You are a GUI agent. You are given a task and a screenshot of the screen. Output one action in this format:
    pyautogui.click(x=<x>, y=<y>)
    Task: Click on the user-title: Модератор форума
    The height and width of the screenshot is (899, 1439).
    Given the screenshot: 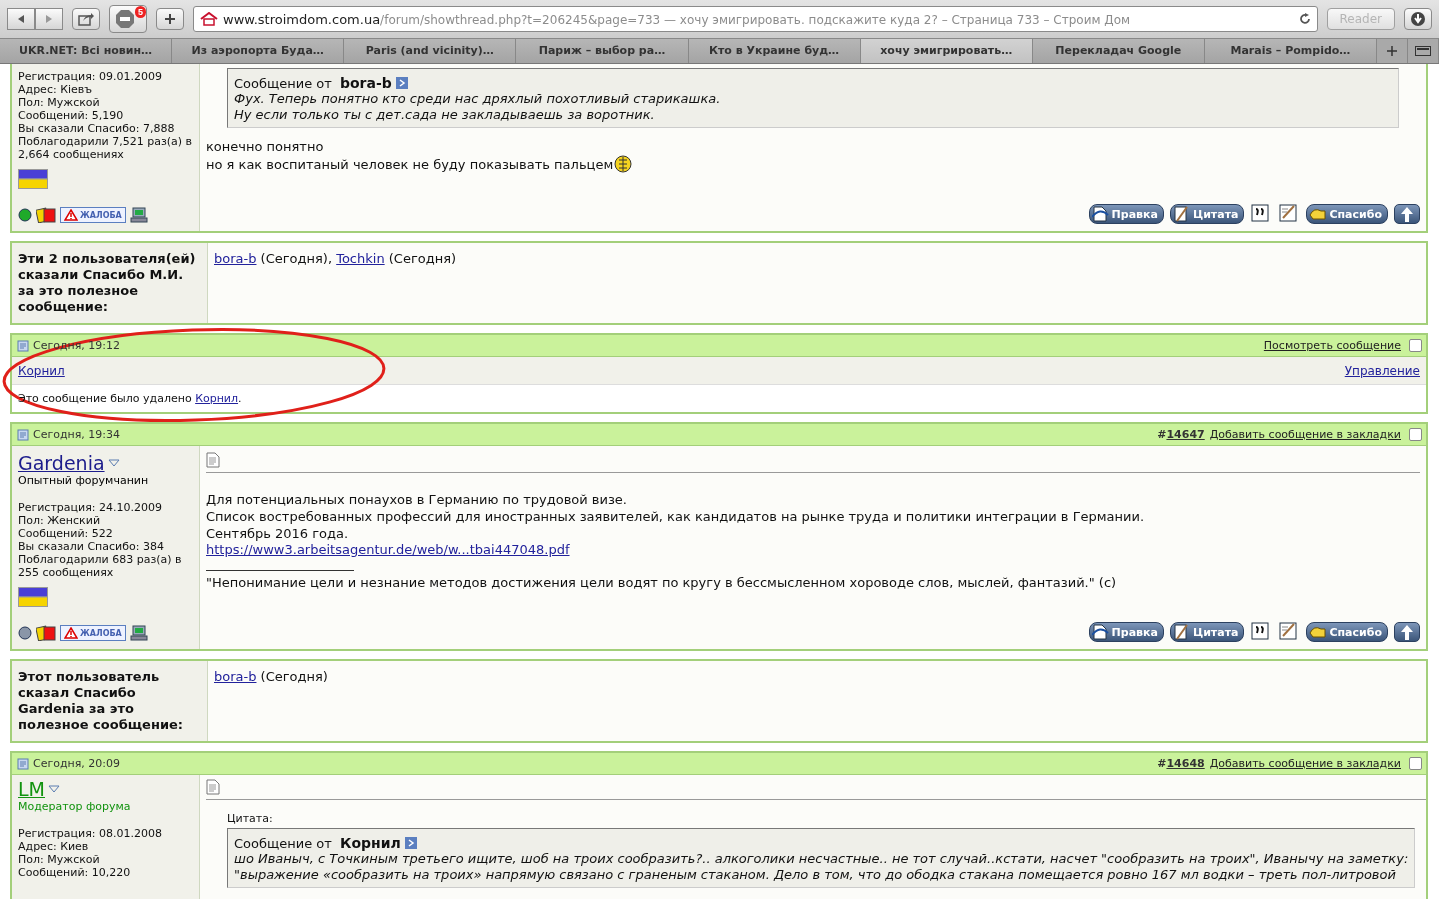 What is the action you would take?
    pyautogui.click(x=74, y=806)
    